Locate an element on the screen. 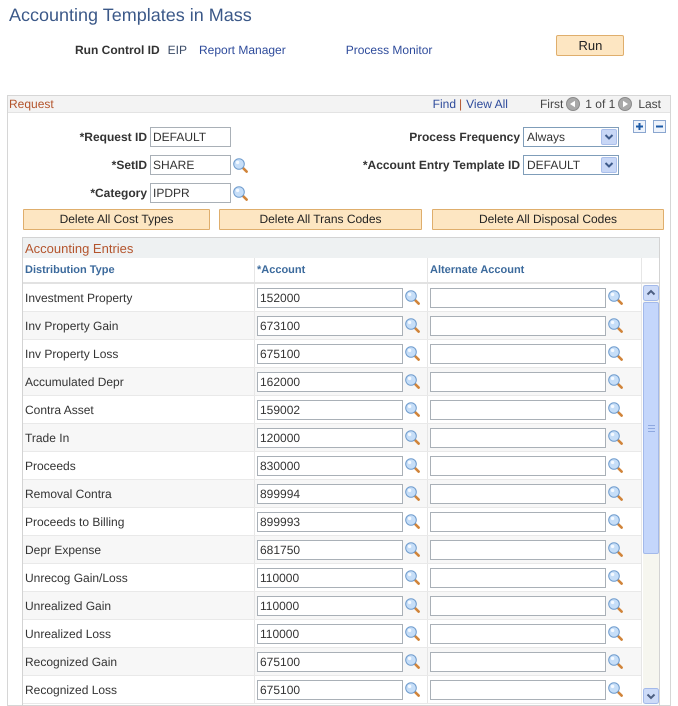 The width and height of the screenshot is (678, 706). distribution-type-cell-text: Depr Expense is located at coordinates (63, 550).